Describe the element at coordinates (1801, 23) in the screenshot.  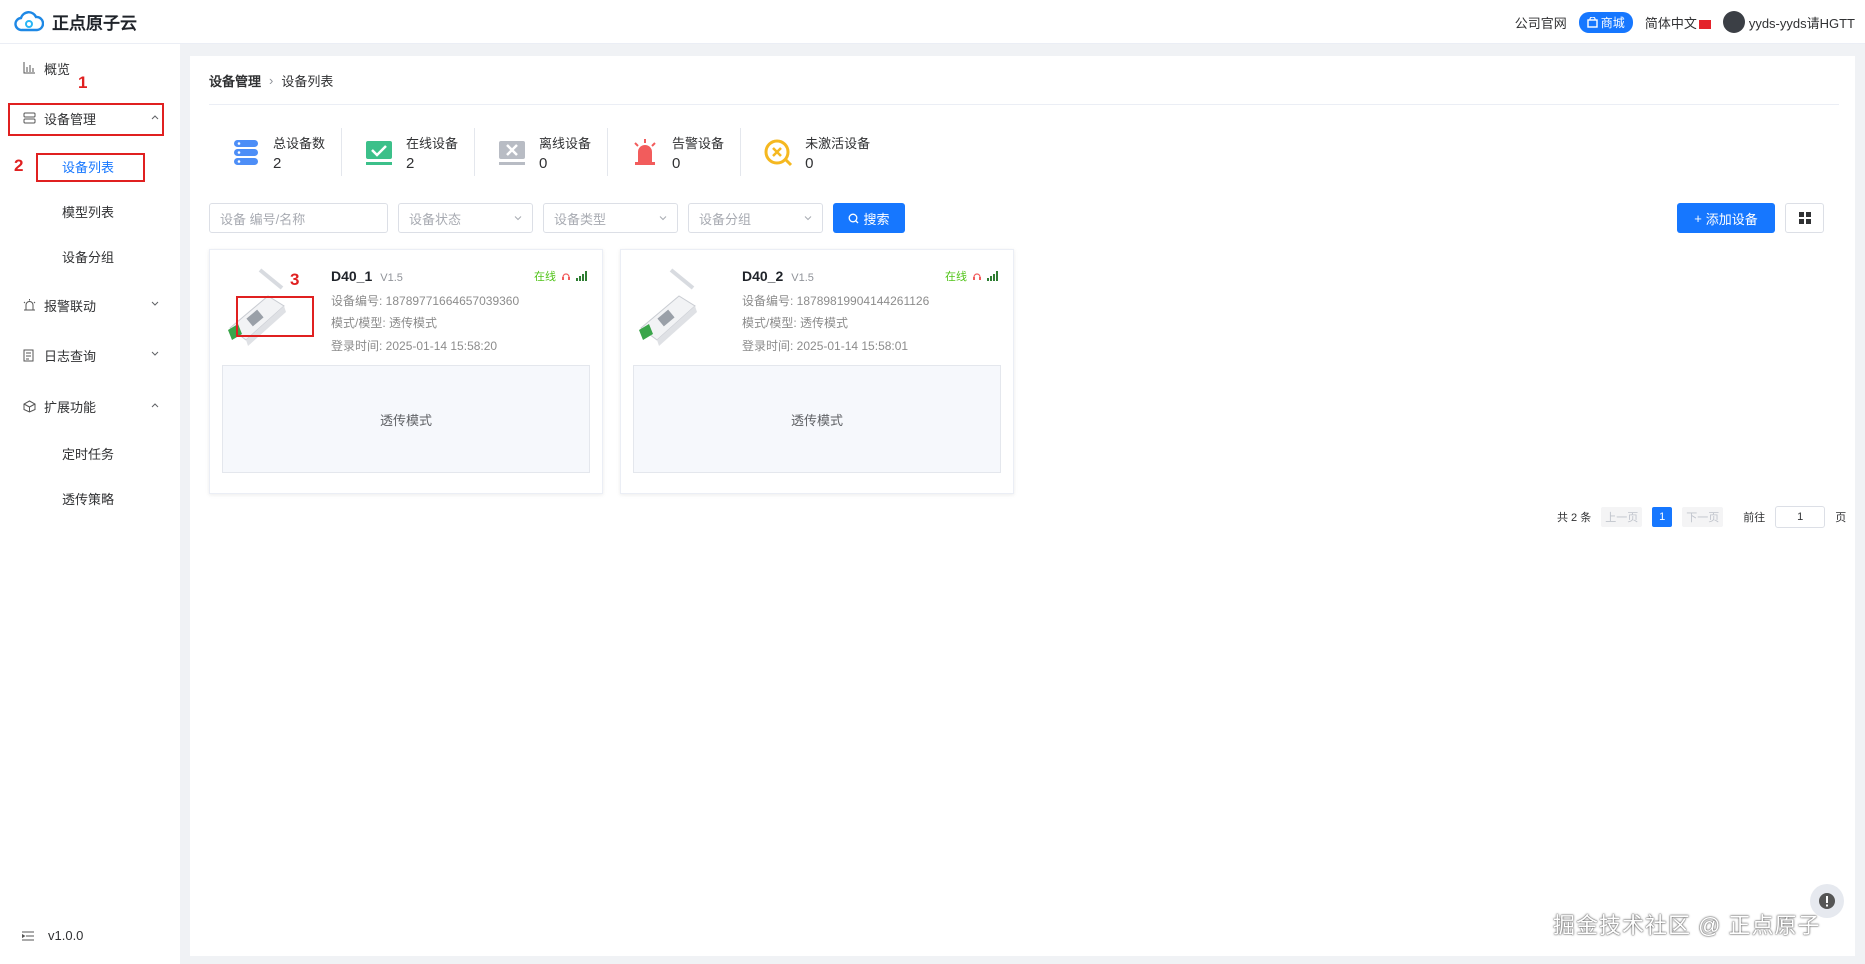
I see `username: yyds-yyds请HGTT` at that location.